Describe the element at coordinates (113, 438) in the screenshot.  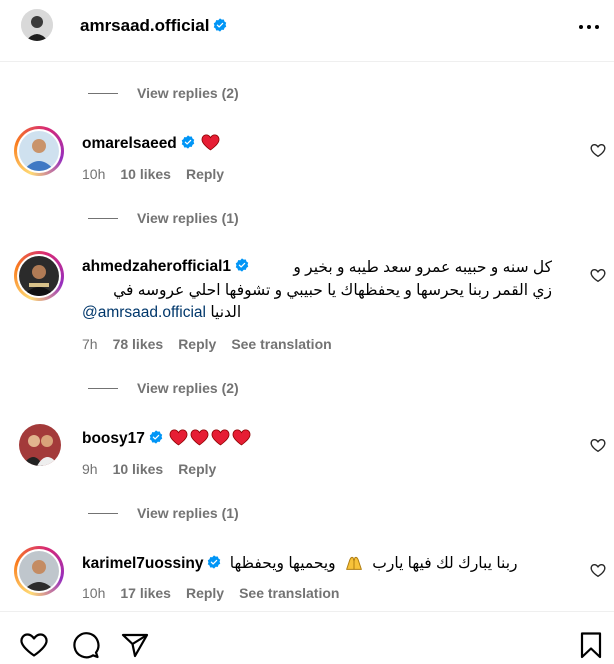
I see `commenter-username: boosy17` at that location.